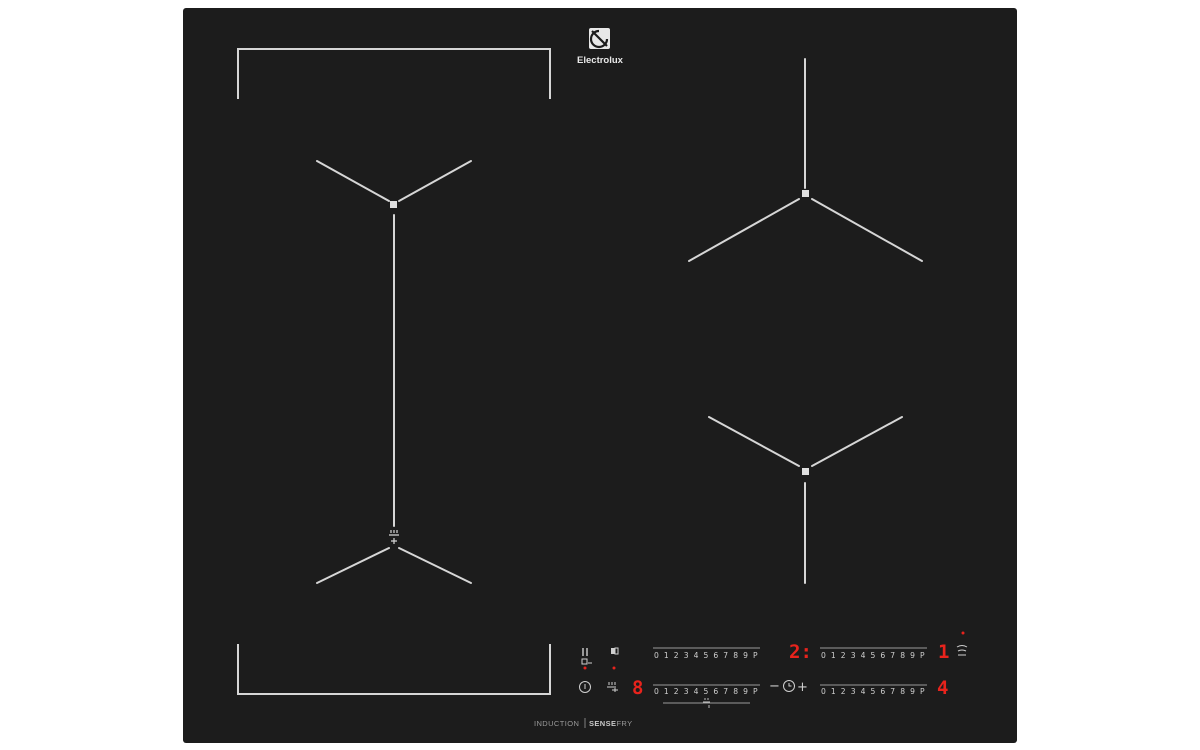 The height and width of the screenshot is (750, 1200). What do you see at coordinates (394, 372) in the screenshot?
I see `left-flexi-zone` at bounding box center [394, 372].